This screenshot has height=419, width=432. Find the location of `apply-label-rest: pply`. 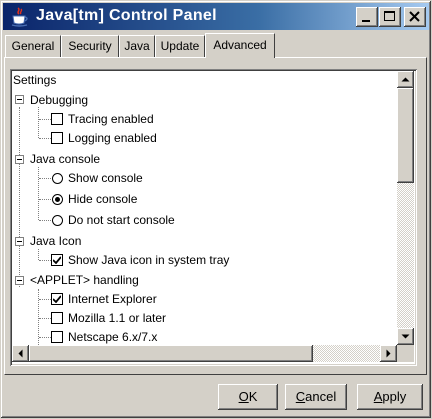

apply-label-rest: pply is located at coordinates (394, 396).